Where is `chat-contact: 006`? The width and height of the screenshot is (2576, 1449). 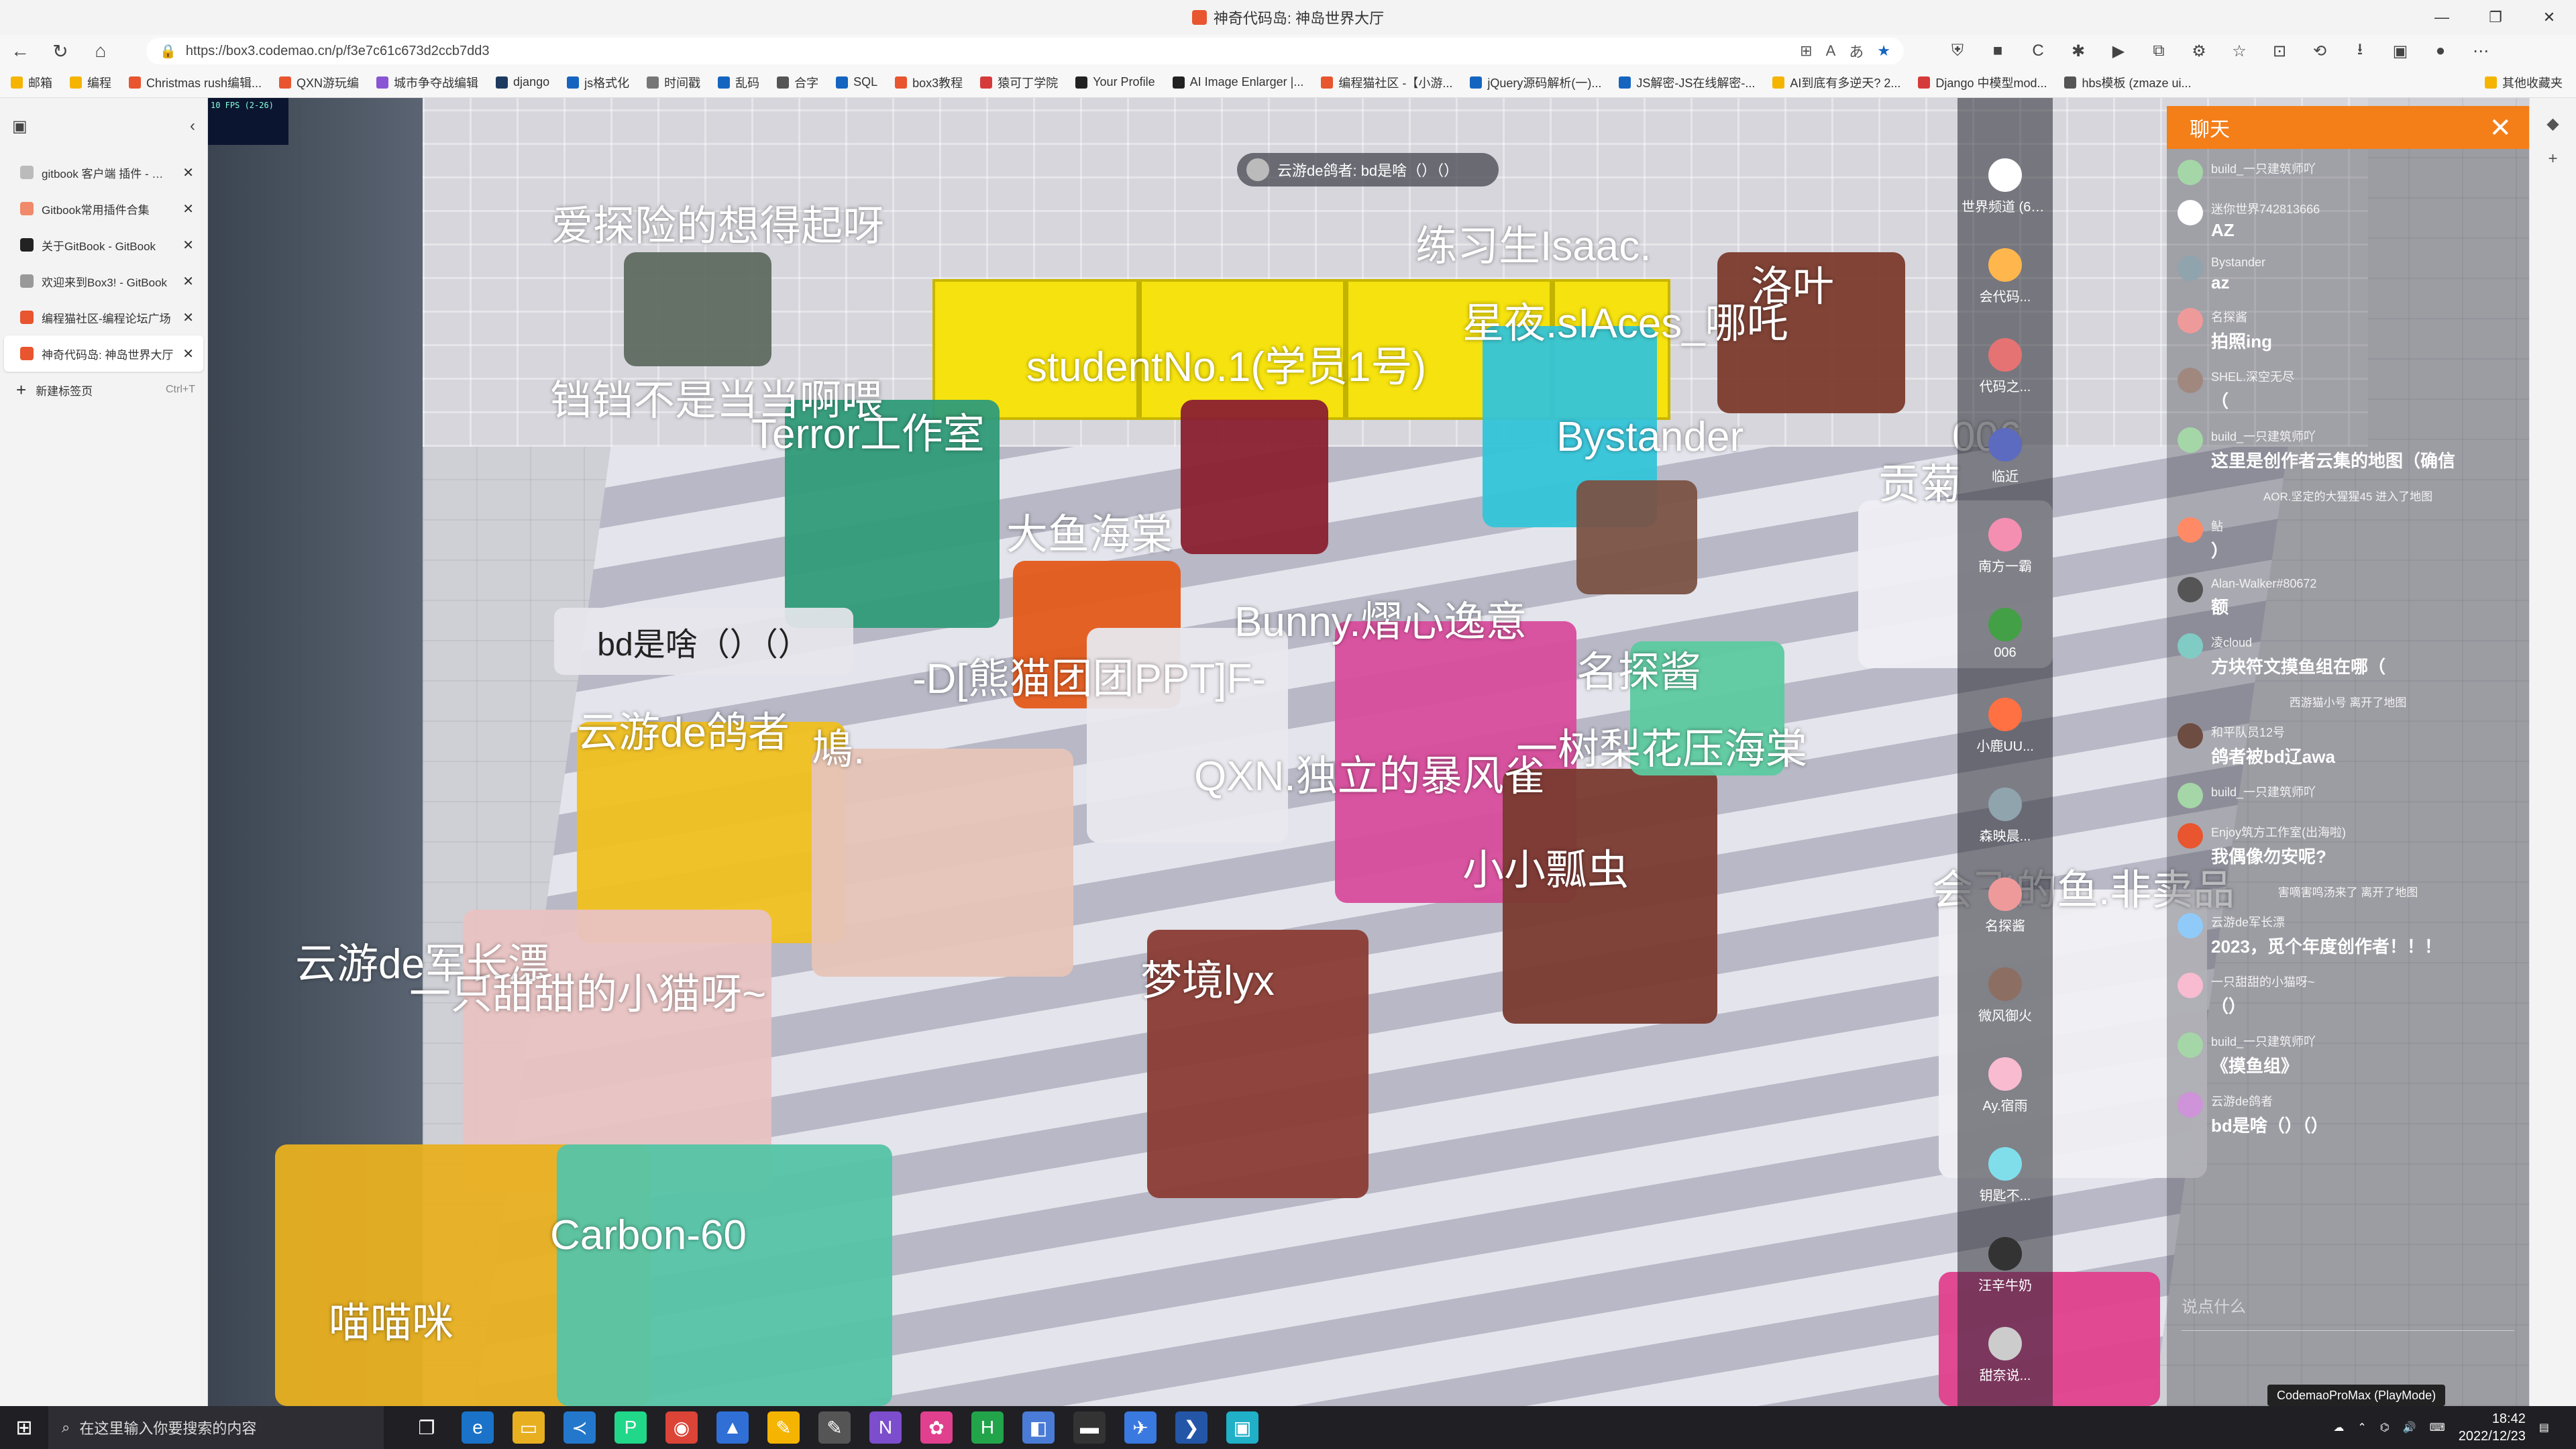
chat-contact: 006 is located at coordinates (2005, 634).